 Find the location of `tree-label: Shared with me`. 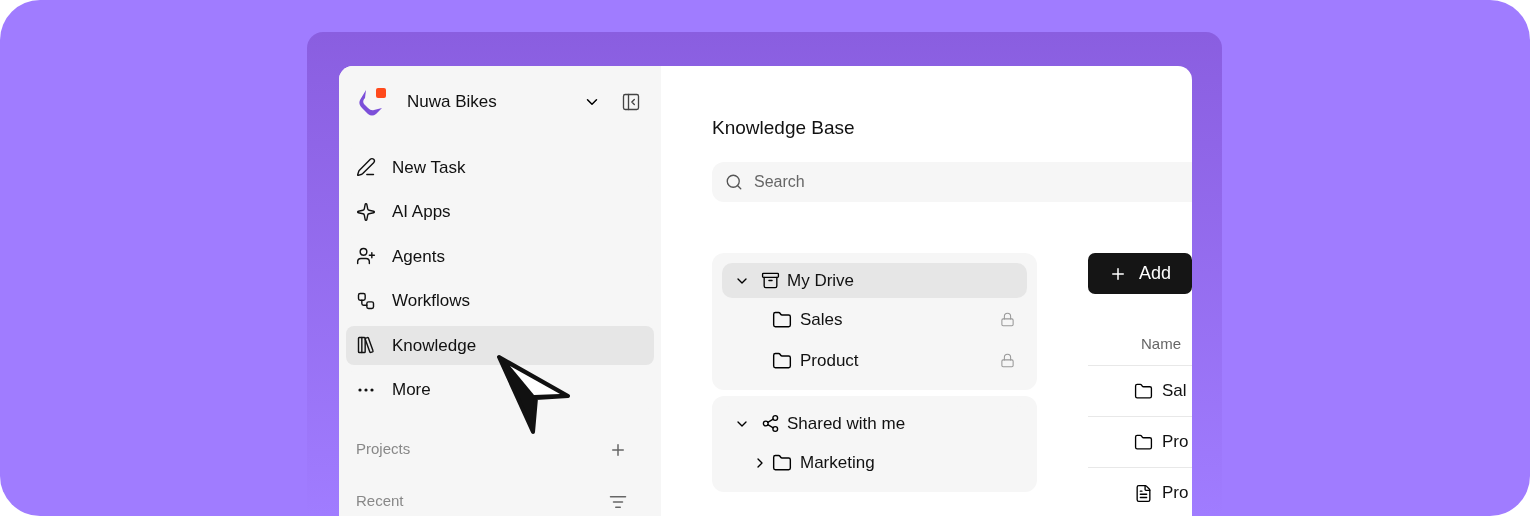

tree-label: Shared with me is located at coordinates (846, 423).